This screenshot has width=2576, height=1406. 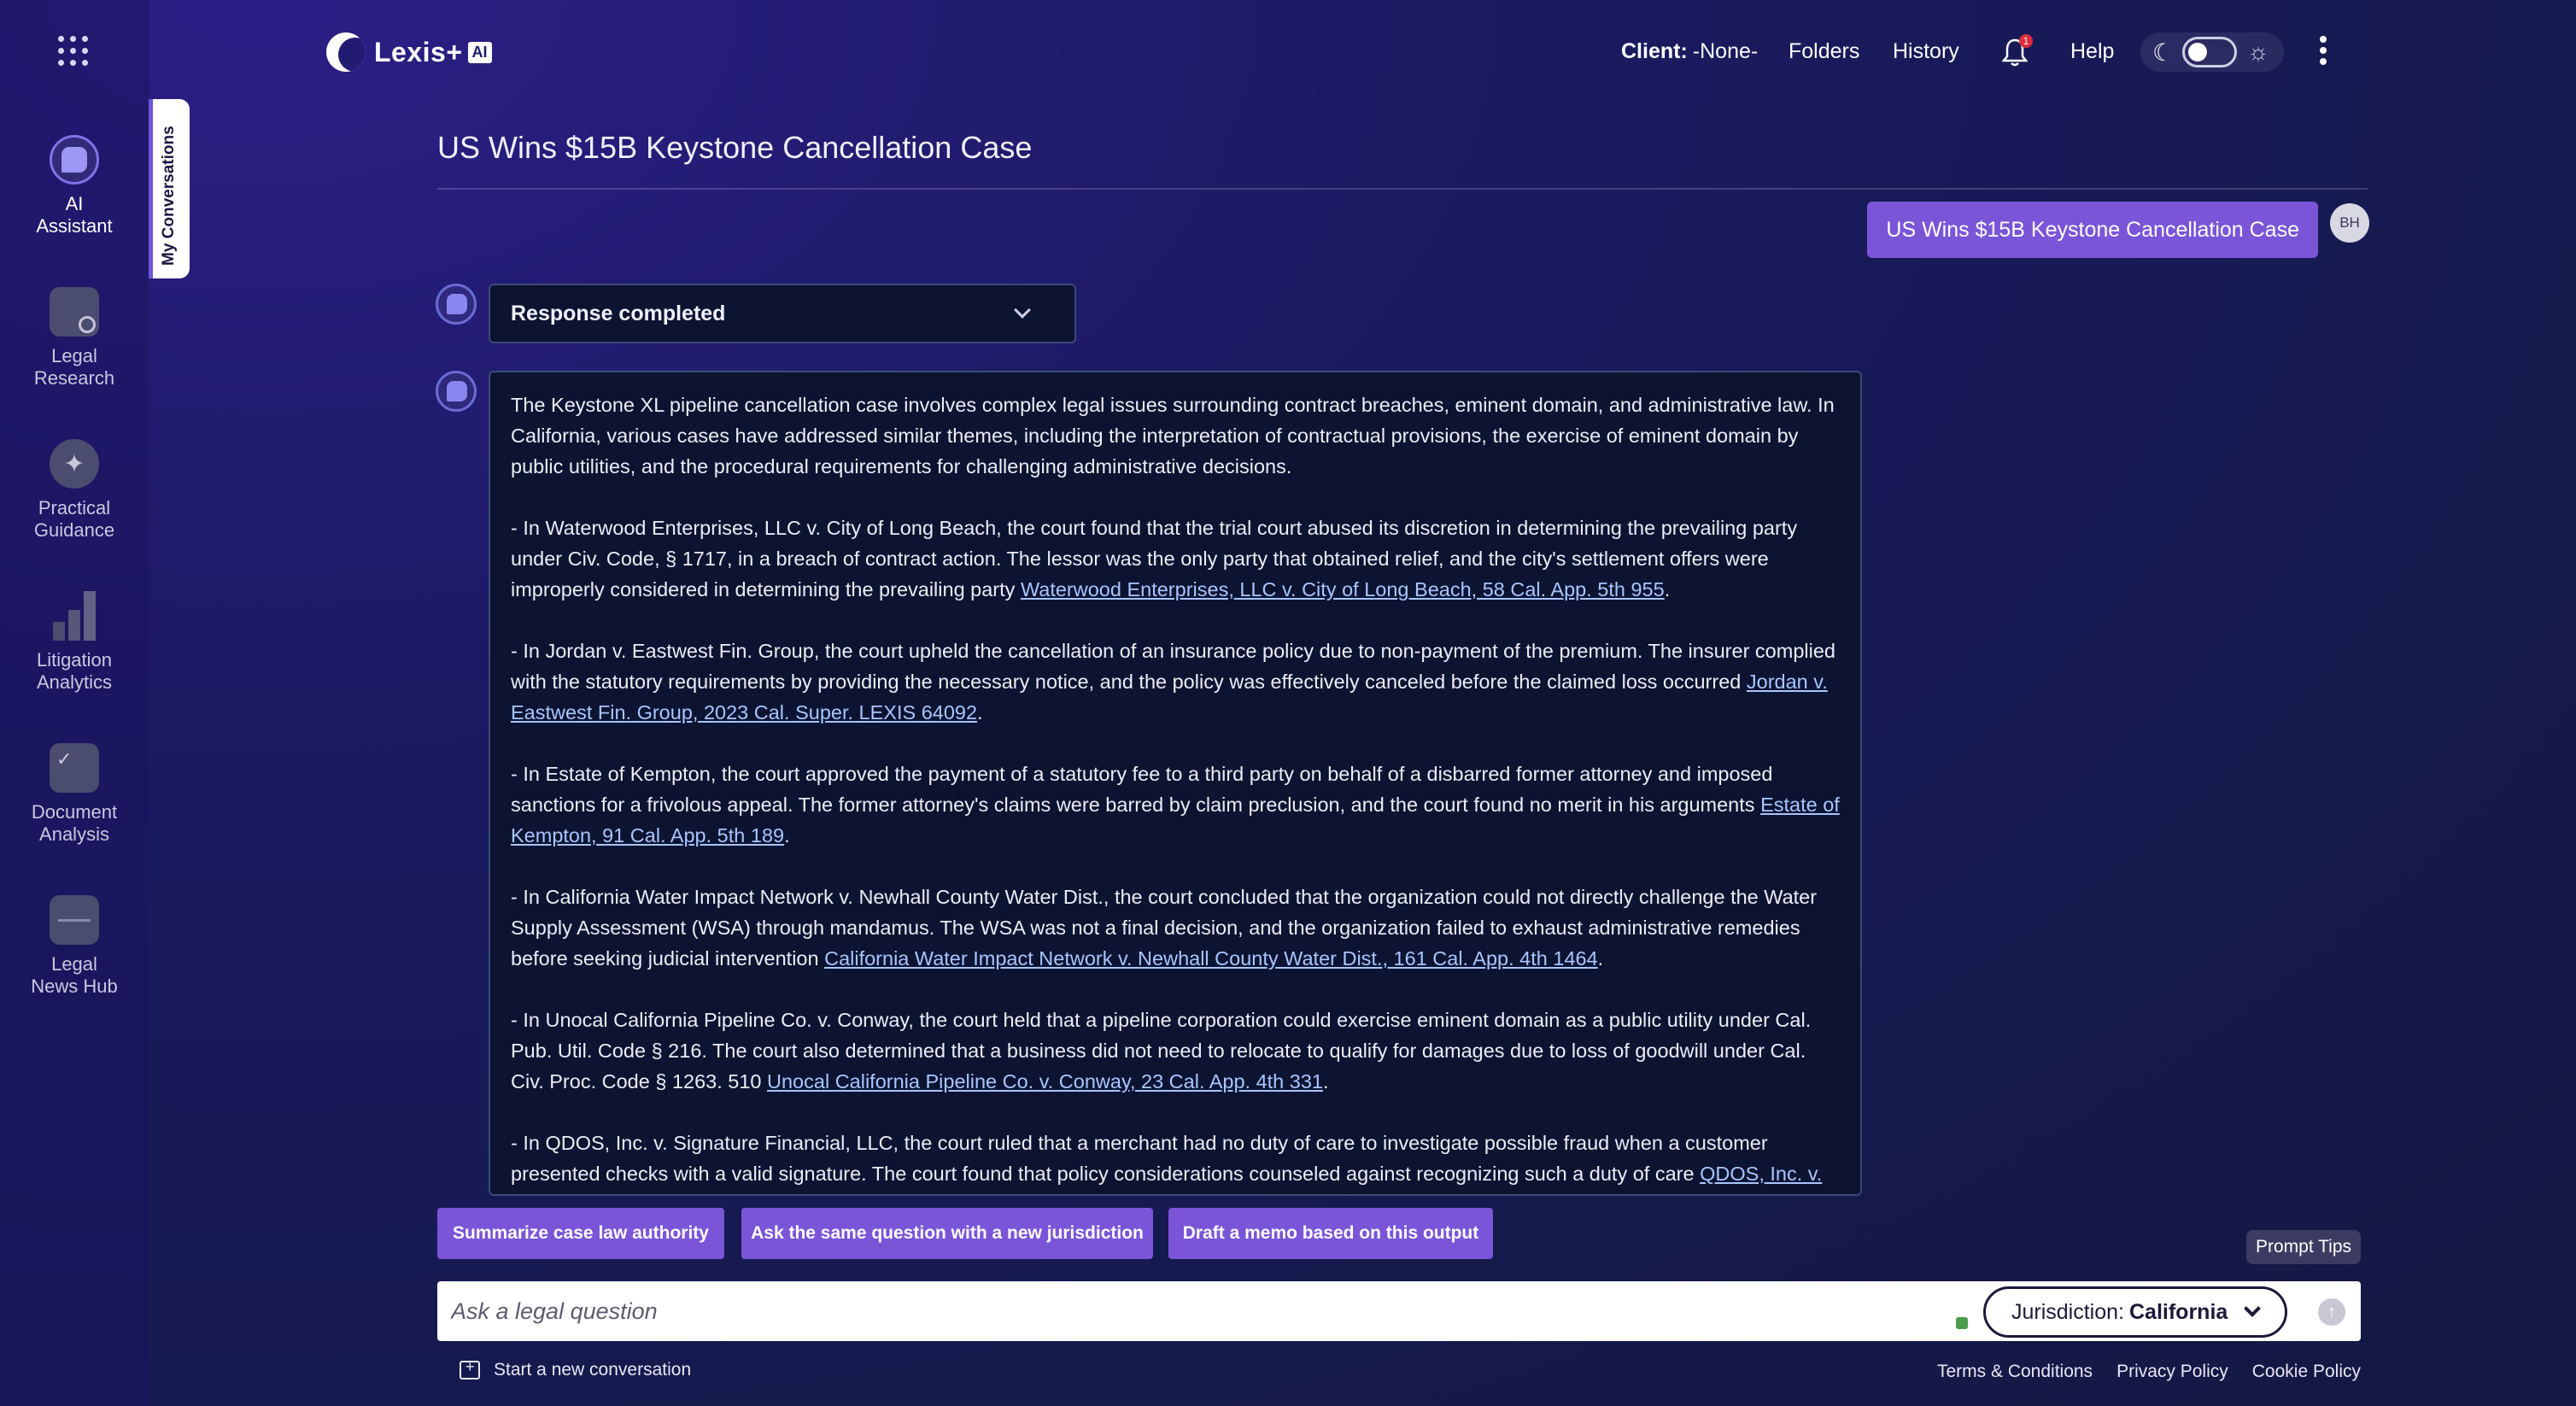 What do you see at coordinates (74, 920) in the screenshot?
I see `legal-news-icon` at bounding box center [74, 920].